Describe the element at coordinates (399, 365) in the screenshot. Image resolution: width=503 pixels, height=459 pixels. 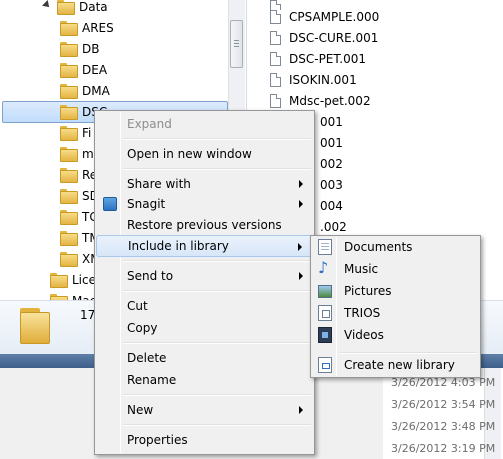
I see `menu-item-label: Create new library` at that location.